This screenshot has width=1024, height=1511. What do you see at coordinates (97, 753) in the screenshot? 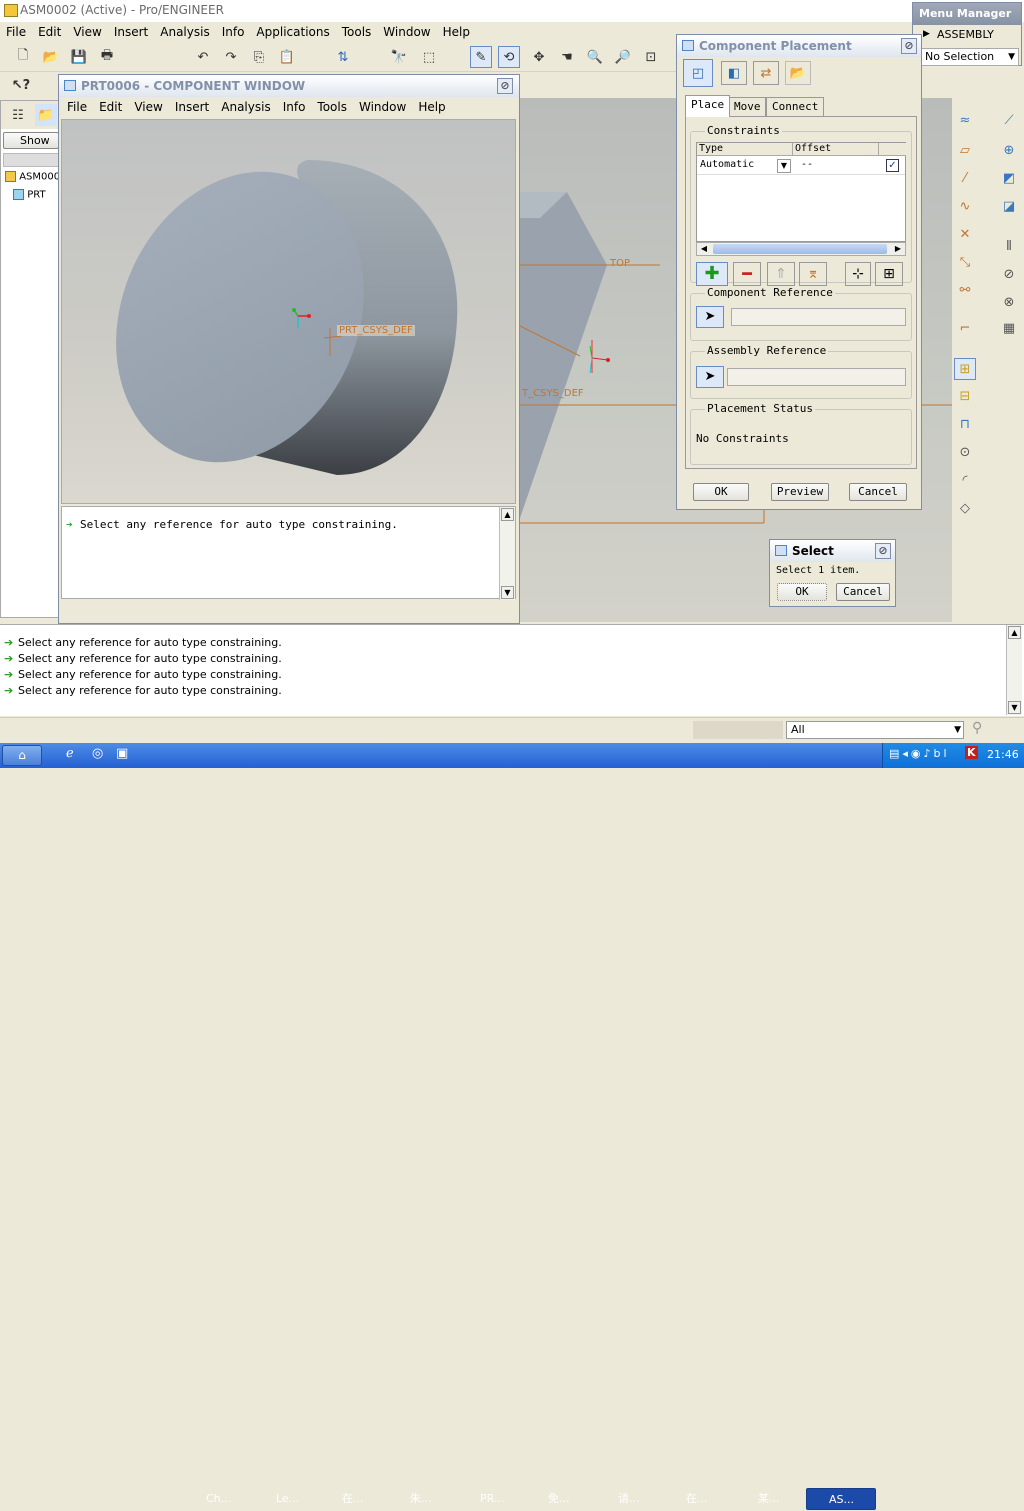
I see `quicklaunch-icon: ◎` at bounding box center [97, 753].